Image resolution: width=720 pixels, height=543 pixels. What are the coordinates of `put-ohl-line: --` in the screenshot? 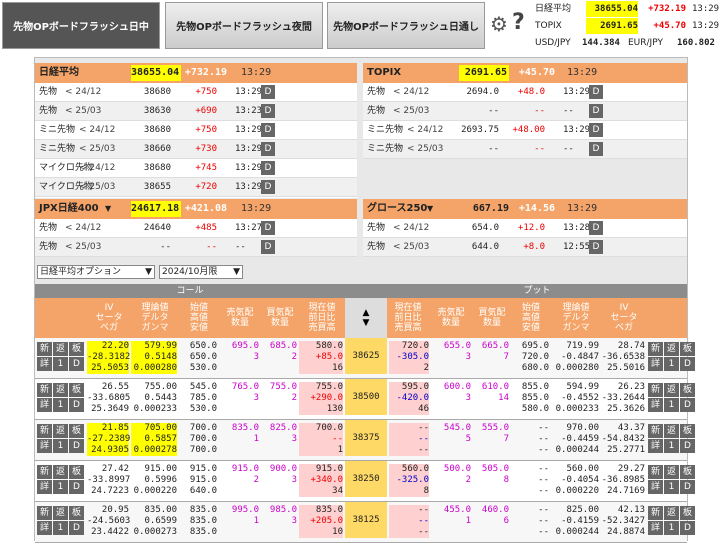 It's located at (543, 510).